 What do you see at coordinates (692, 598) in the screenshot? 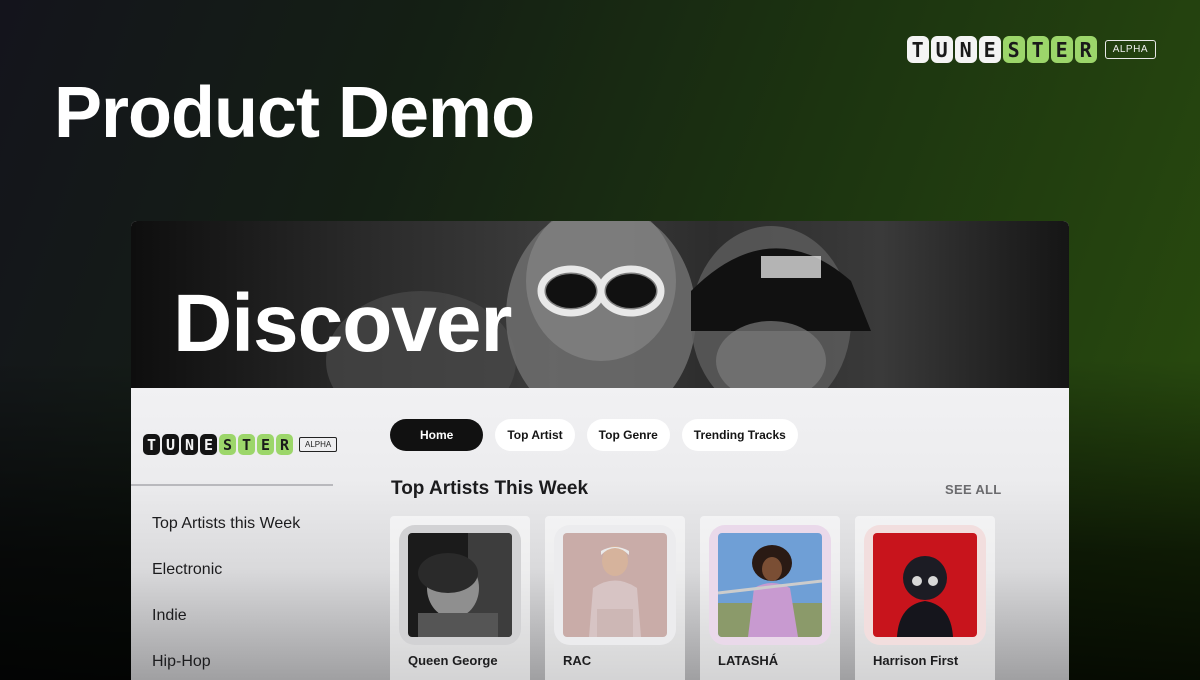
I see `artist-cards: Queen George RAC LATASHÁ Harrison First` at bounding box center [692, 598].